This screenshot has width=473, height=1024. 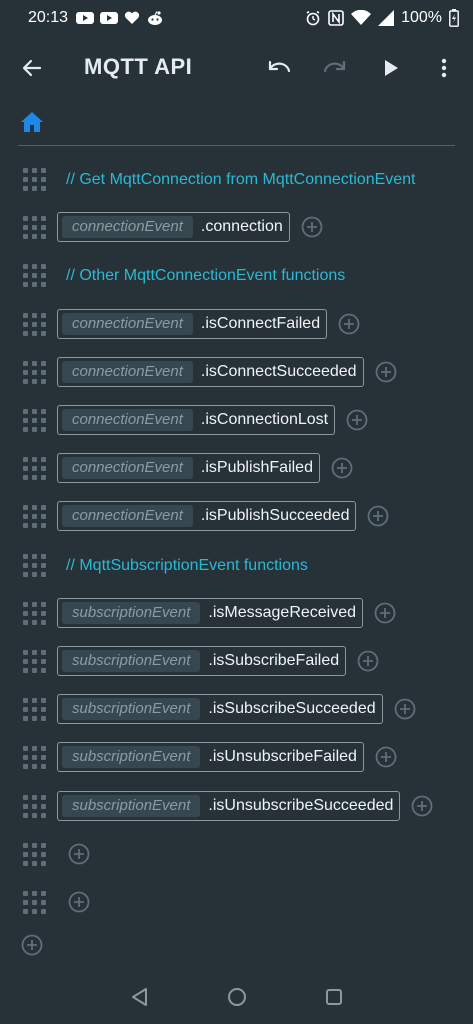 I want to click on method-name: .isPublishSucceeded, so click(x=275, y=516).